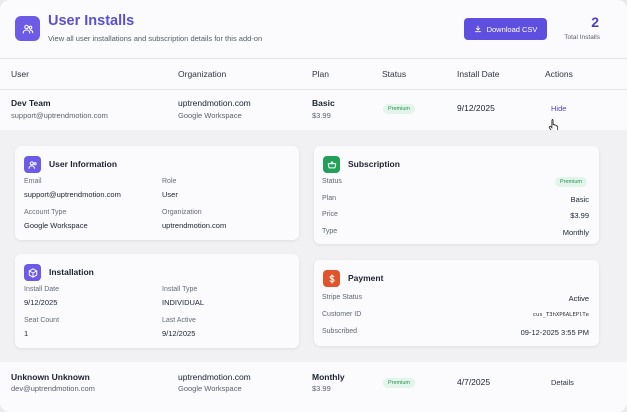 Image resolution: width=627 pixels, height=412 pixels. I want to click on organization-label: Organization, so click(182, 212).